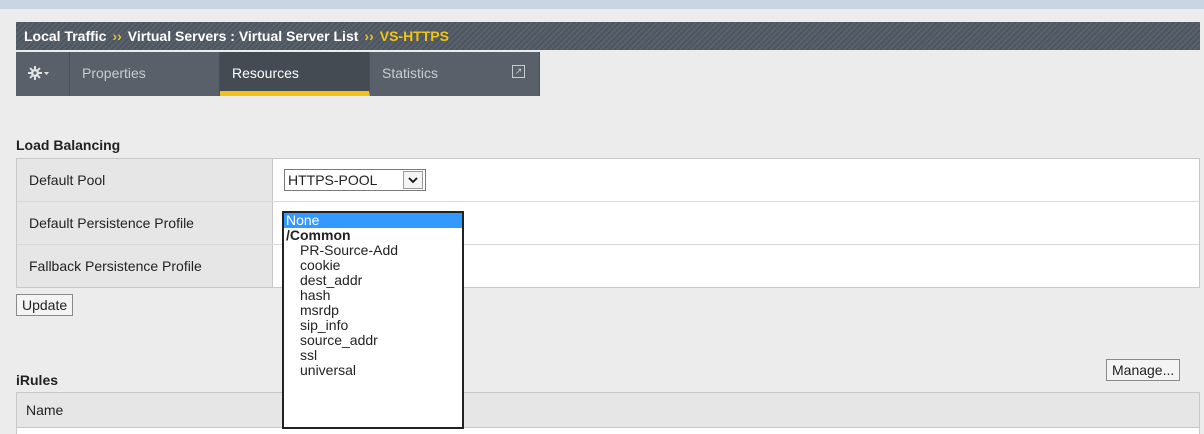  What do you see at coordinates (373, 310) in the screenshot?
I see `dropdown-option: msrdp` at bounding box center [373, 310].